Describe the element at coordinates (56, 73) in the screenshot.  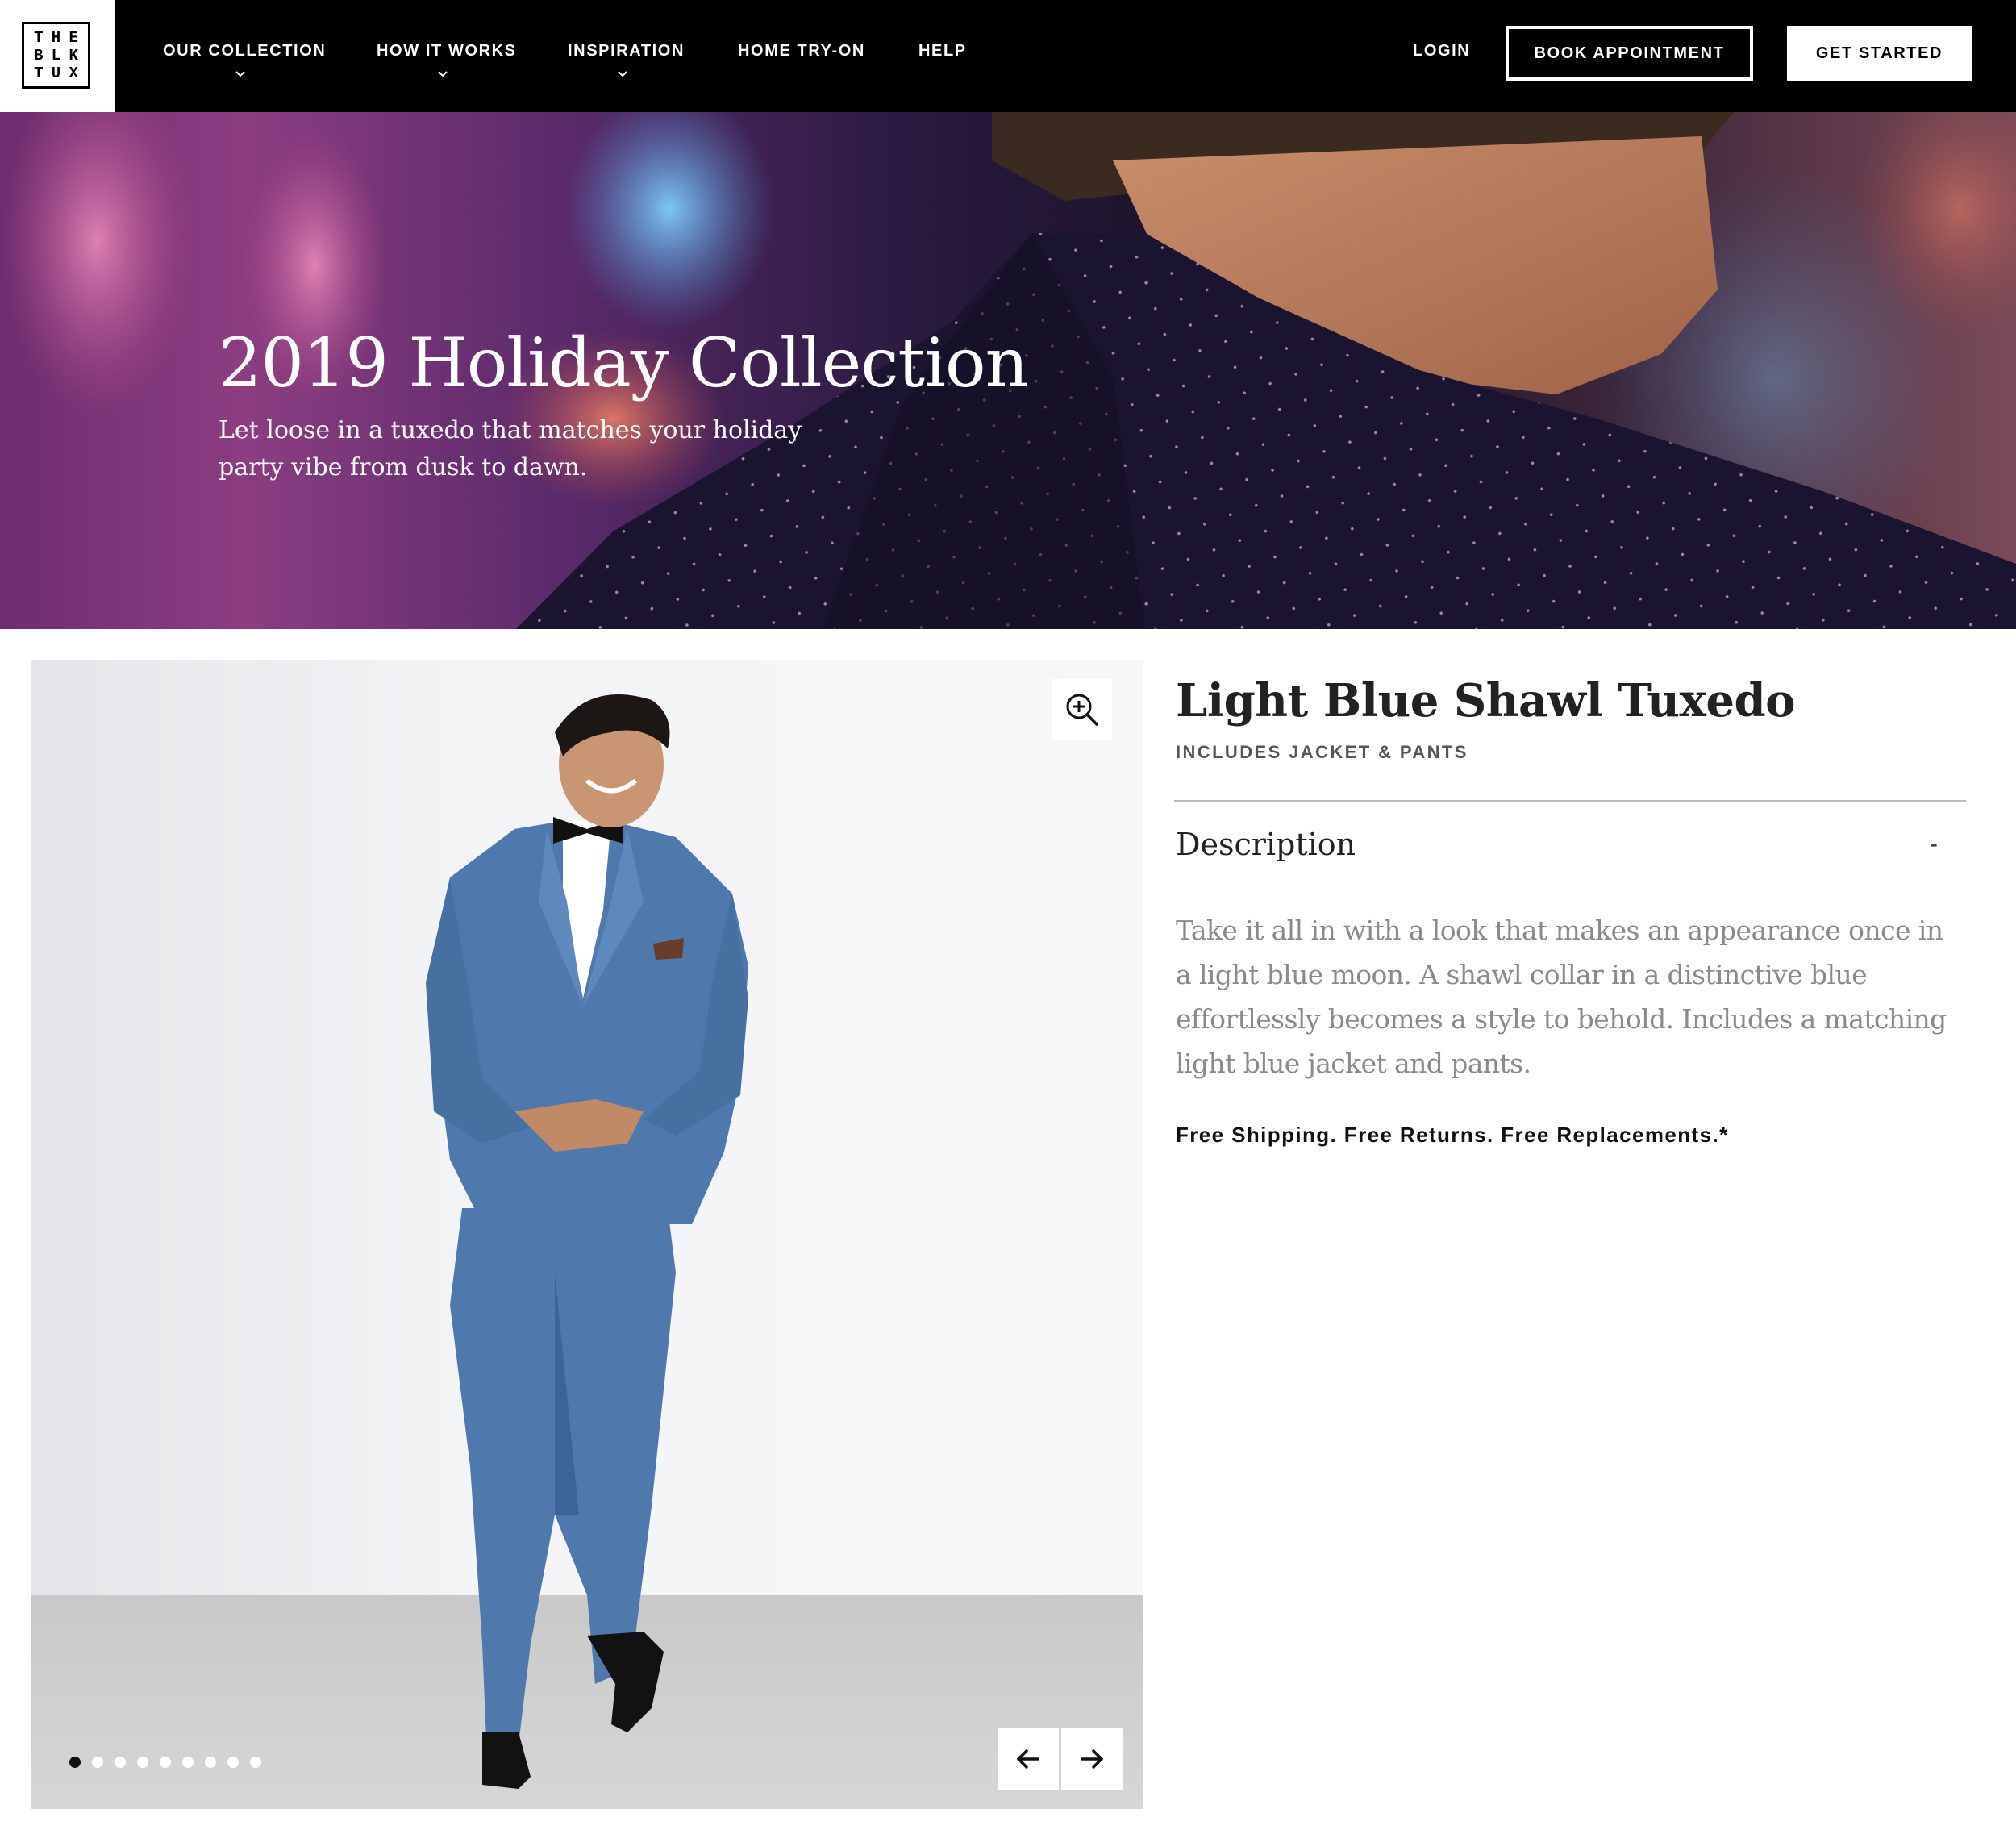
I see `logo-letter: U` at that location.